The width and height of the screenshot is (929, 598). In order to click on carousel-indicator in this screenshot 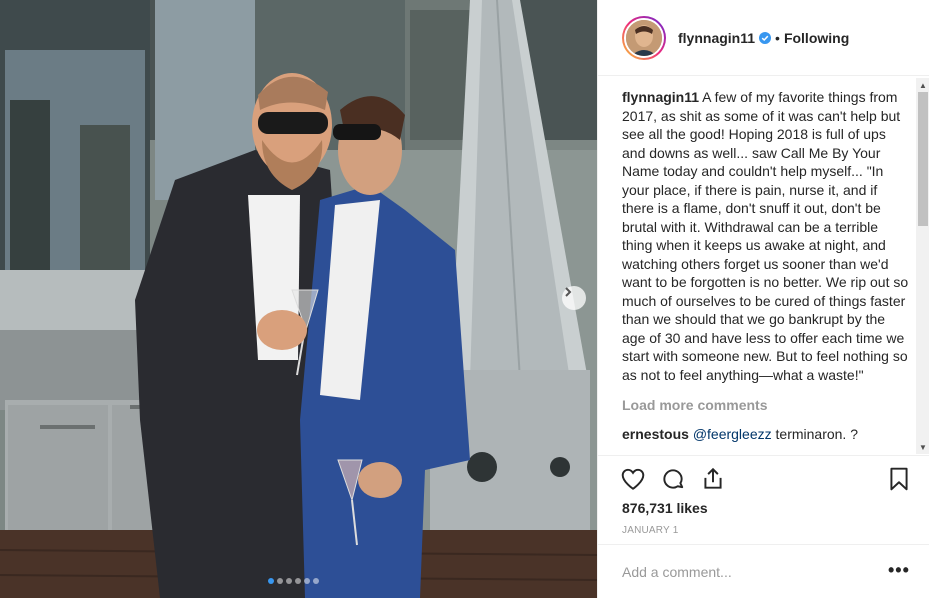, I will do `click(293, 581)`.